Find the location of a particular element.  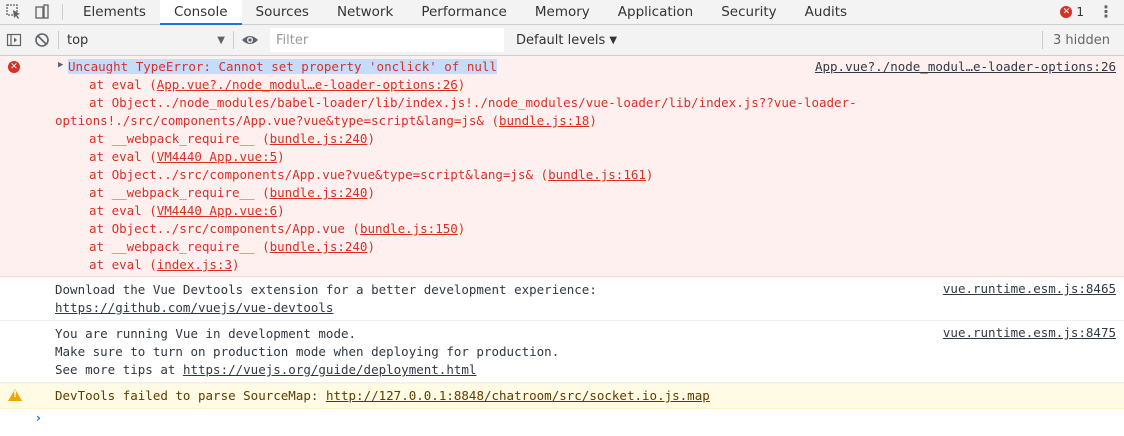

vue-devtools-link: https://github.com/vuejs/vue-devtools is located at coordinates (194, 307).